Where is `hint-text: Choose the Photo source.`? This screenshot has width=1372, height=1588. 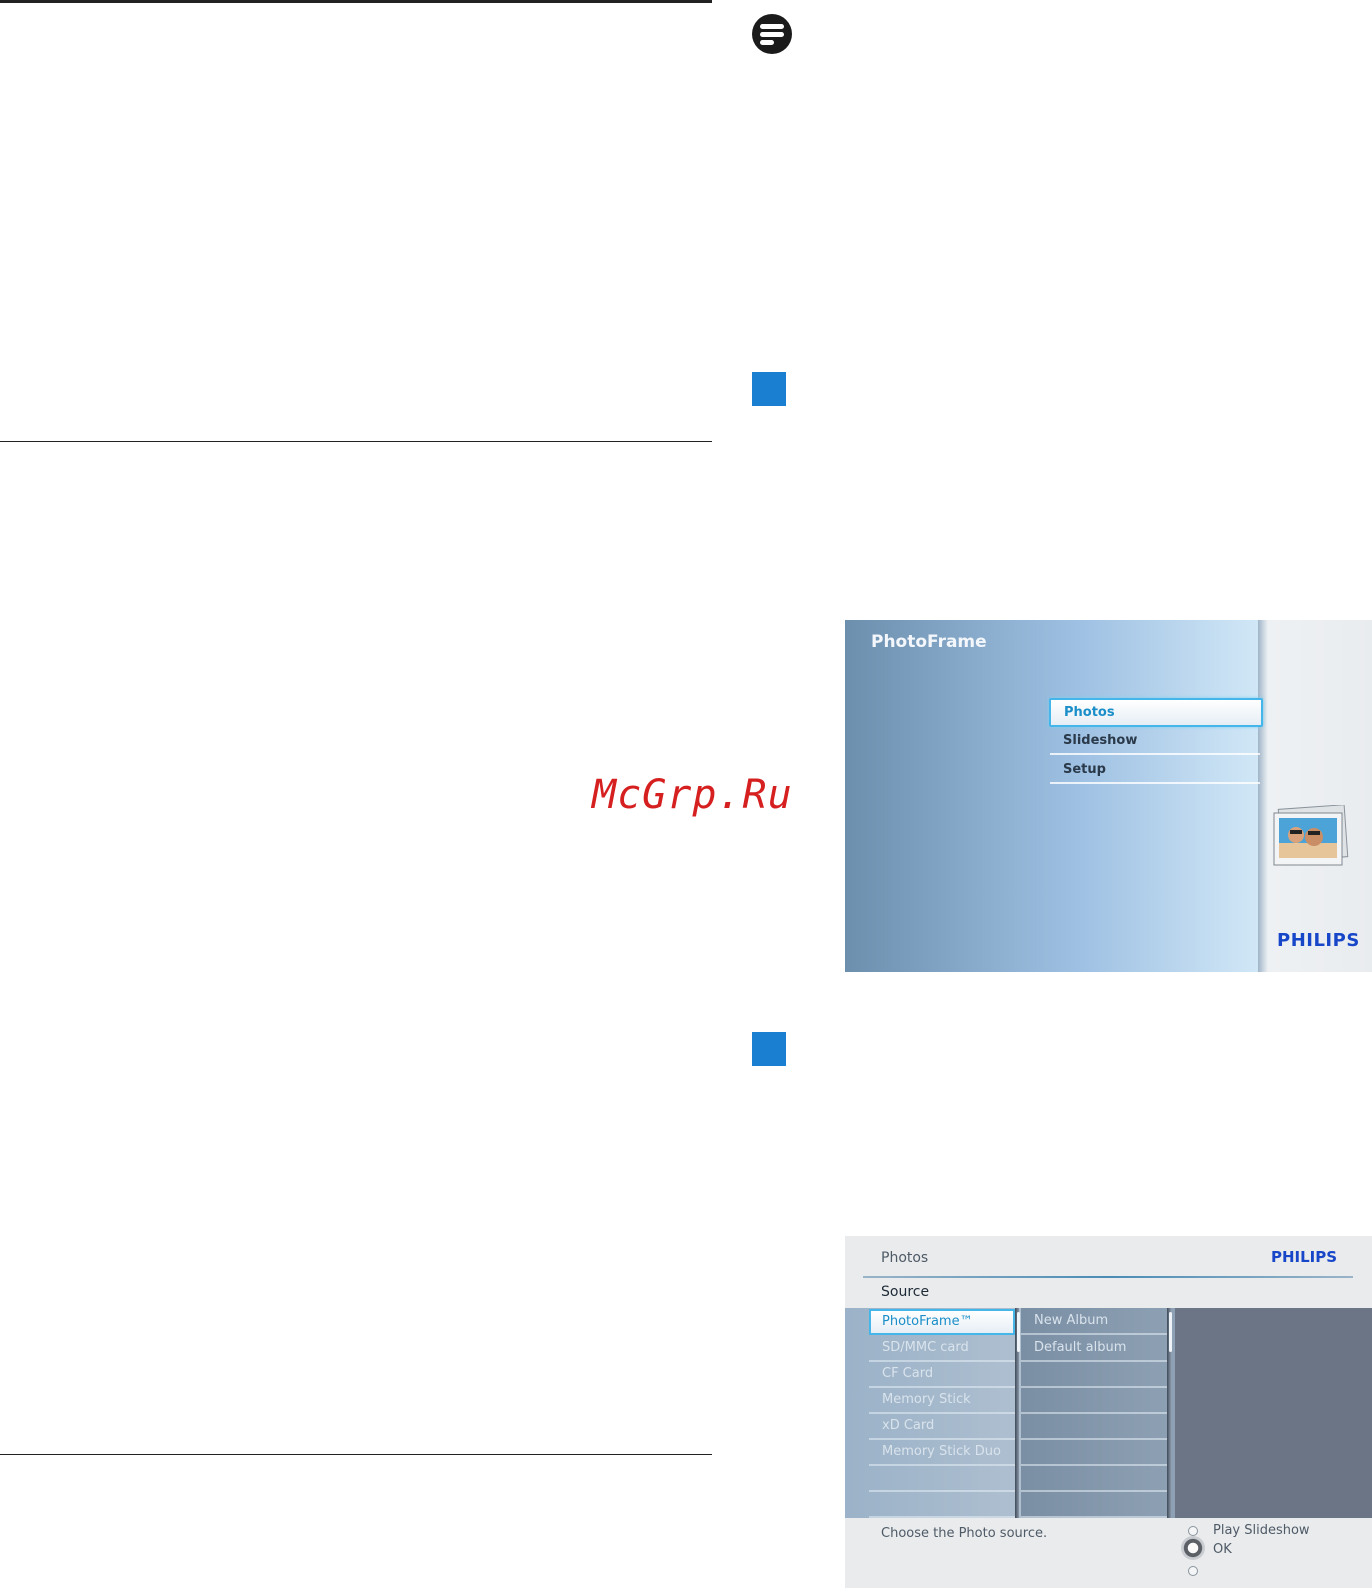
hint-text: Choose the Photo source. is located at coordinates (964, 1533).